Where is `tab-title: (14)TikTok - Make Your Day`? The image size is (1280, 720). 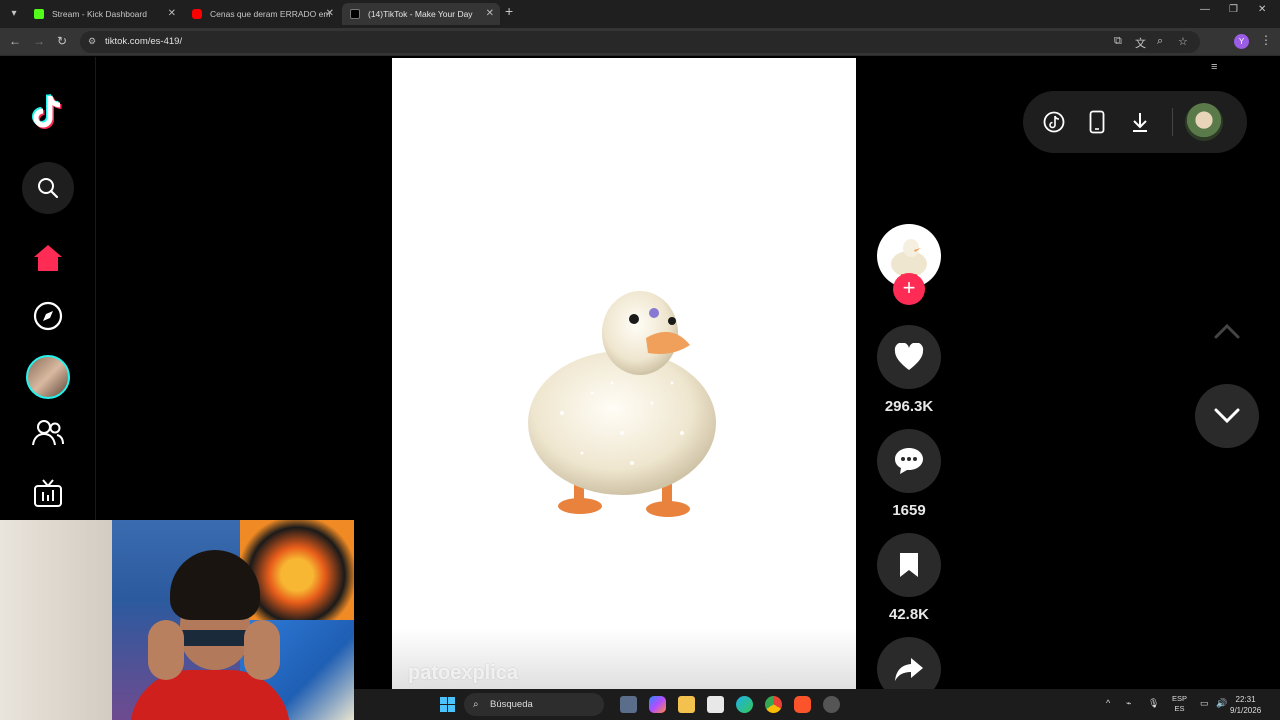 tab-title: (14)TikTok - Make Your Day is located at coordinates (420, 14).